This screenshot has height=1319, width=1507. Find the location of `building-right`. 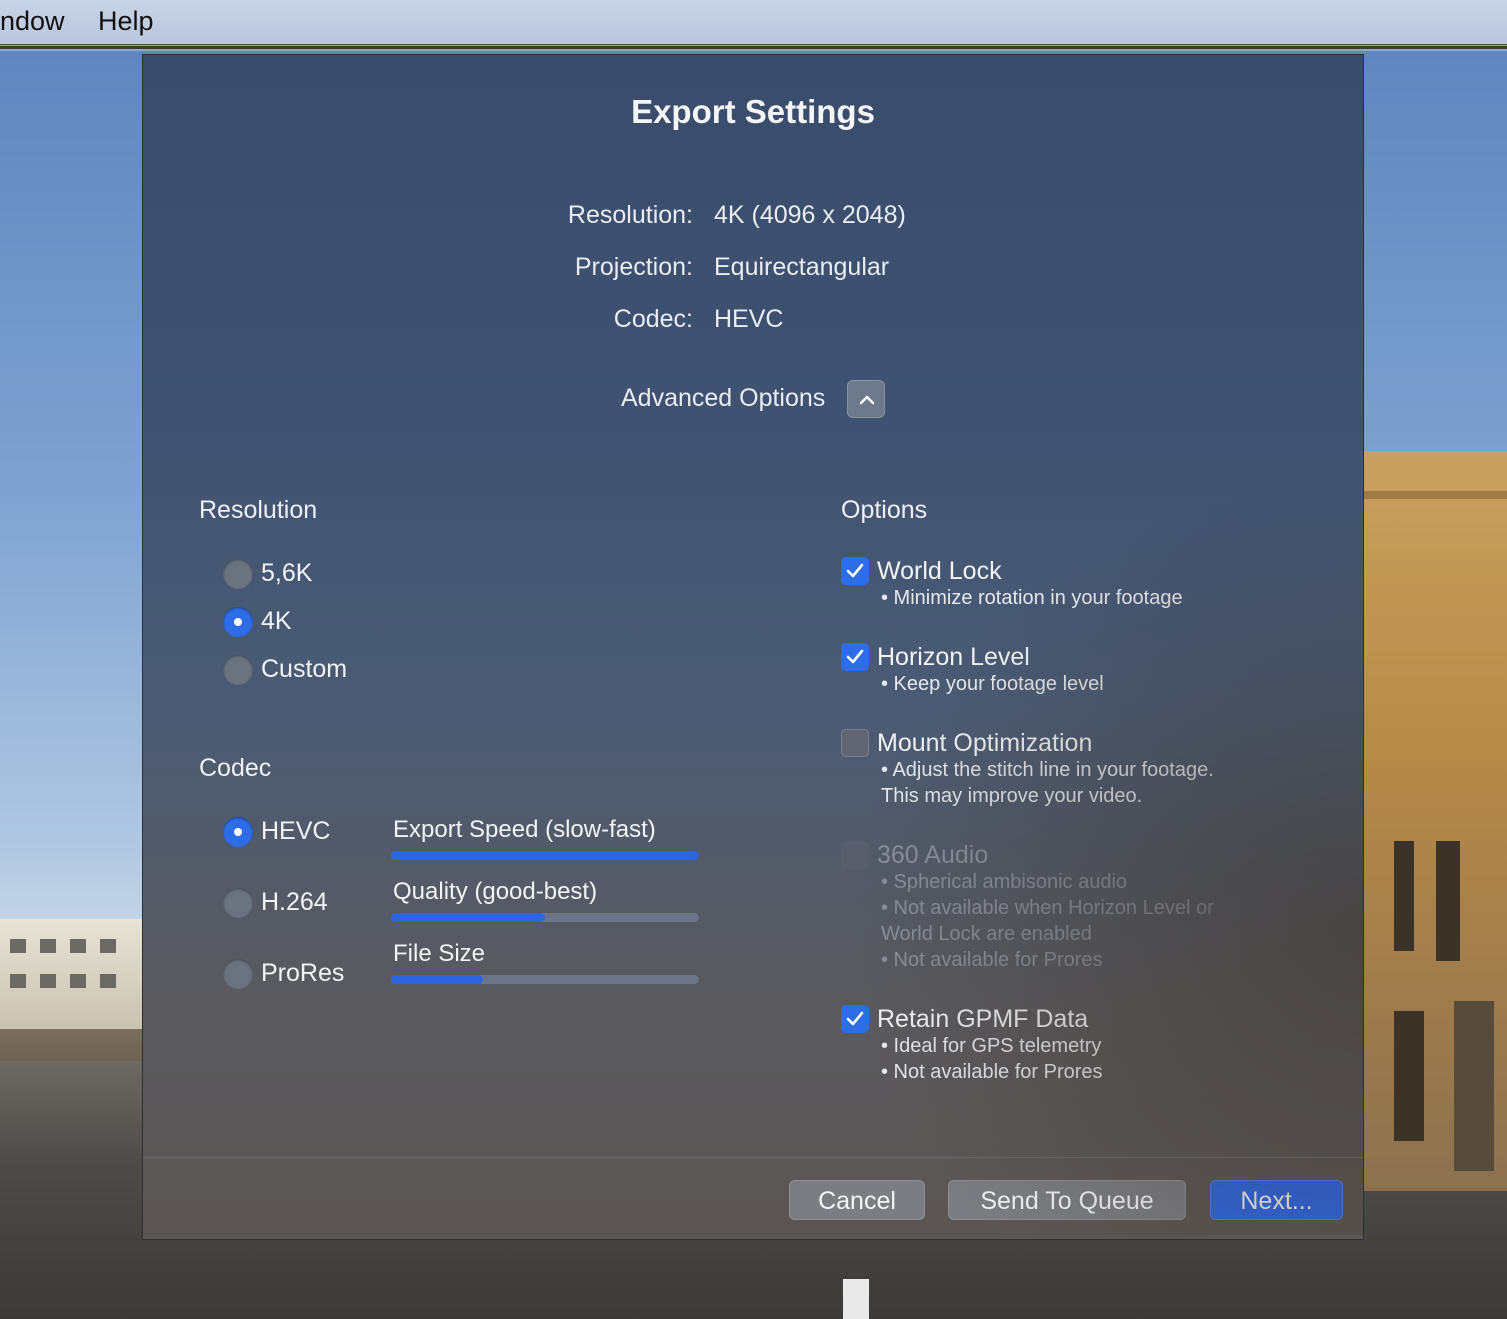

building-right is located at coordinates (1435, 821).